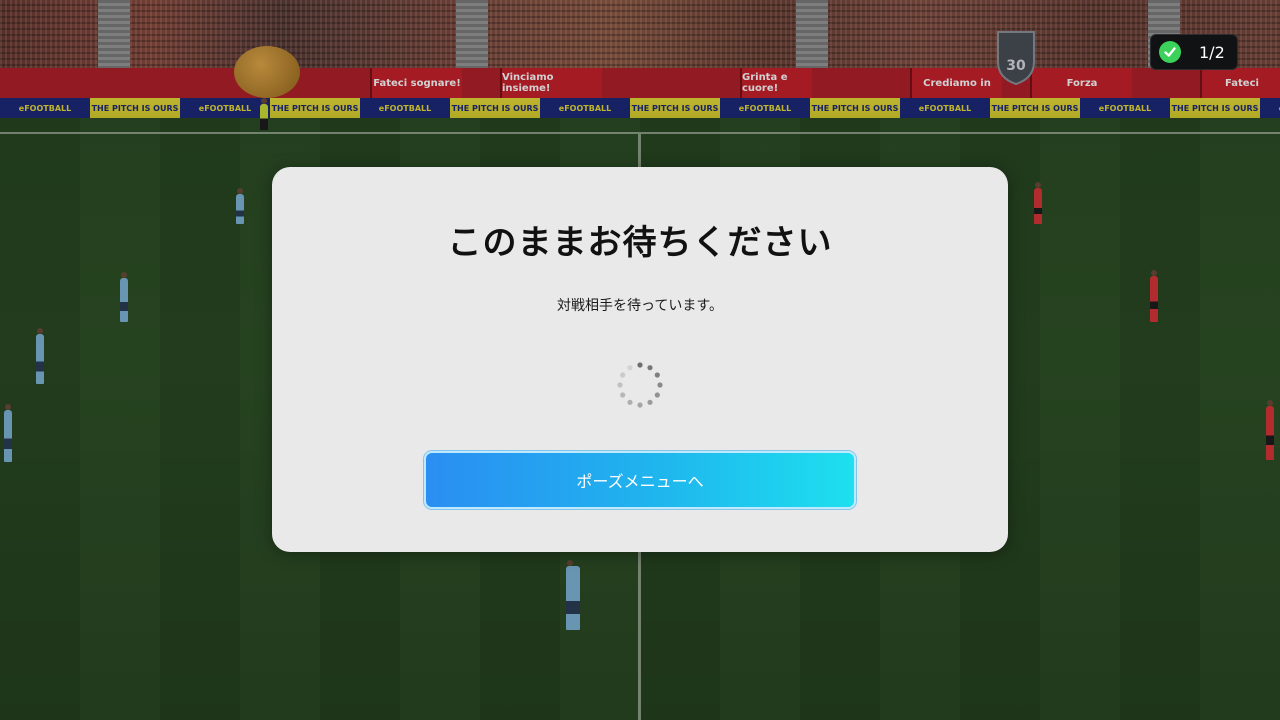  I want to click on check-circle-icon, so click(1170, 52).